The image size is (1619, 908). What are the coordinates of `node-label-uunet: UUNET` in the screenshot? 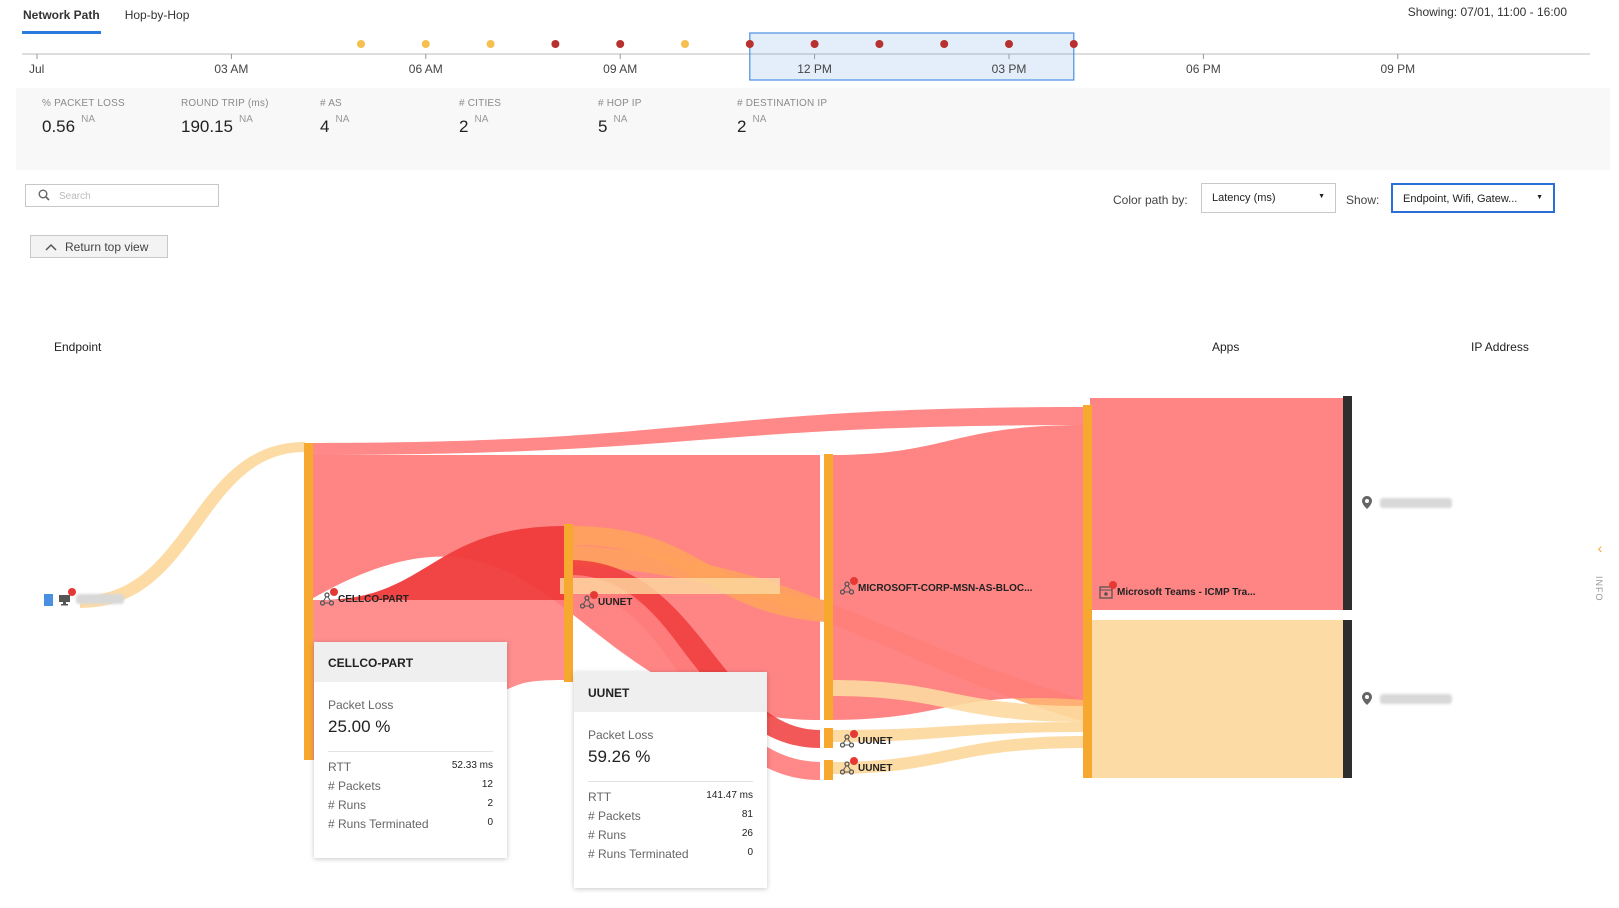 It's located at (606, 600).